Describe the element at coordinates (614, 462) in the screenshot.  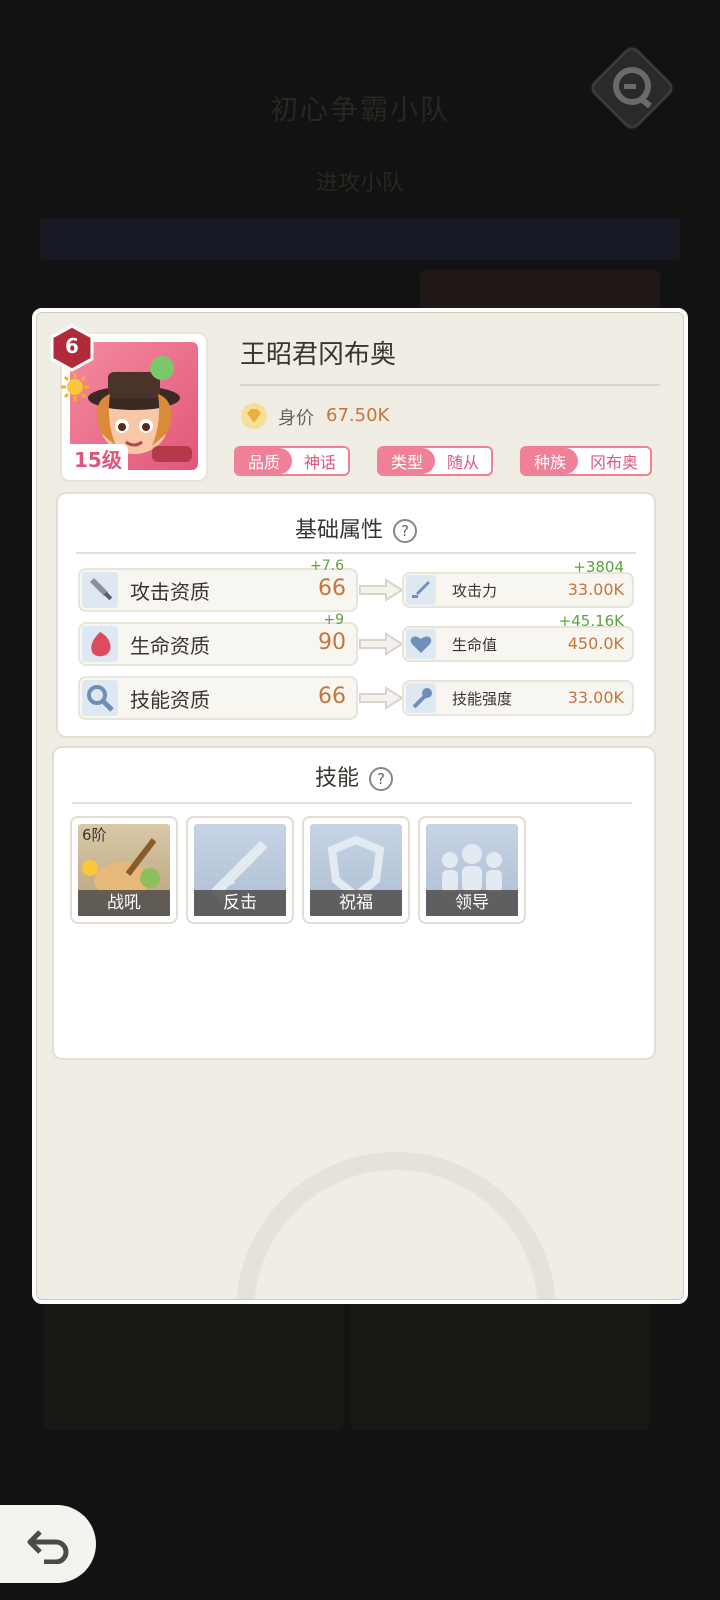
I see `tag-value: 冈布奥` at that location.